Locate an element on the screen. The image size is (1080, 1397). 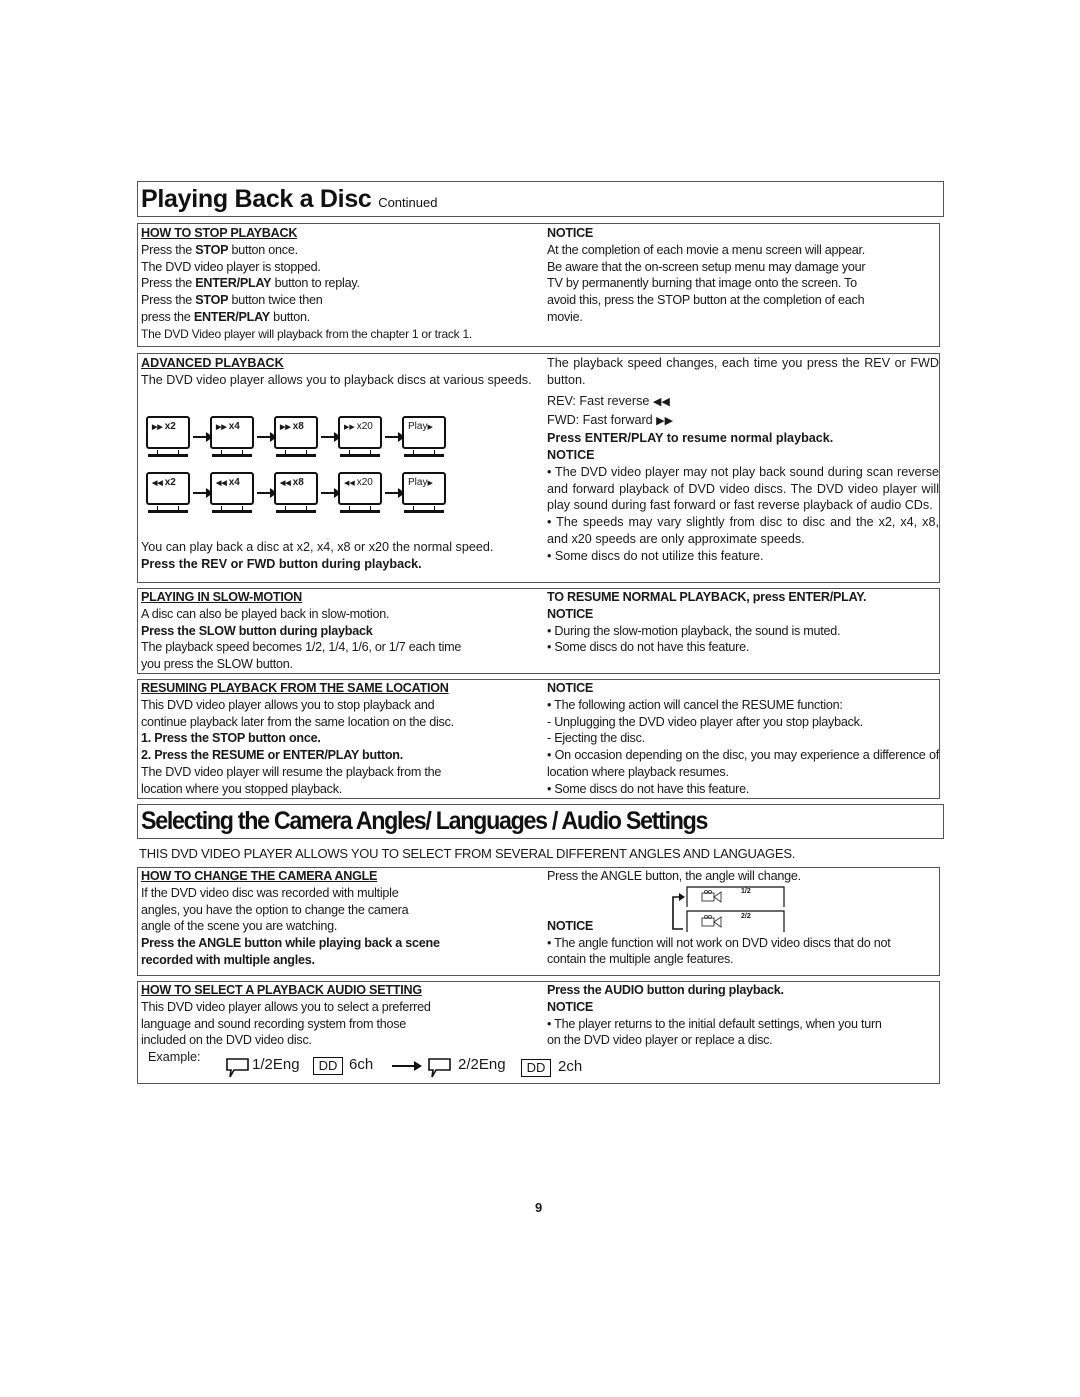
forward-tv-screen: ▶▶ x4 is located at coordinates (232, 438).